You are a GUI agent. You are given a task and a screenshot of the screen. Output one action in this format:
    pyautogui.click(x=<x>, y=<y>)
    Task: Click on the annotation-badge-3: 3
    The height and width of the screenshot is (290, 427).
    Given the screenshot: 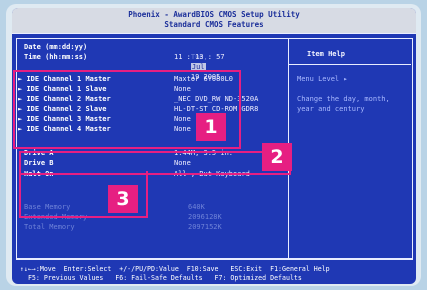 What is the action you would take?
    pyautogui.click(x=123, y=199)
    